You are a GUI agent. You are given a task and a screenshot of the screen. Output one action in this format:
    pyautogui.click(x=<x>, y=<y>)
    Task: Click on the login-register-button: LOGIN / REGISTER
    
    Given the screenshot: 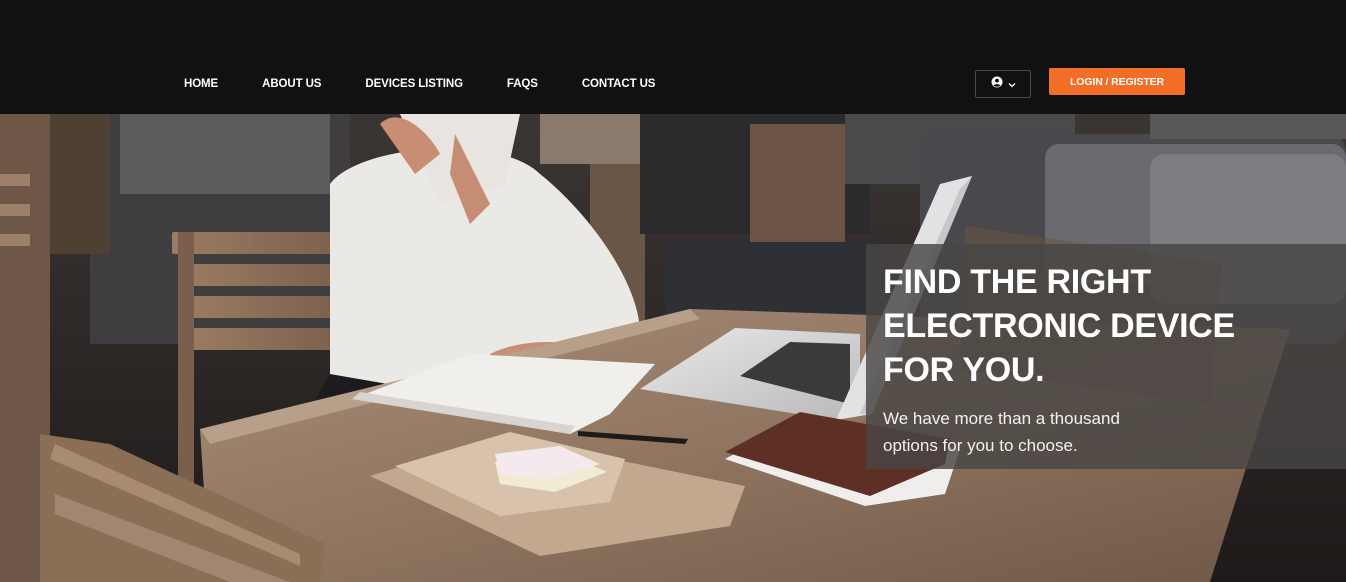 What is the action you would take?
    pyautogui.click(x=1117, y=81)
    